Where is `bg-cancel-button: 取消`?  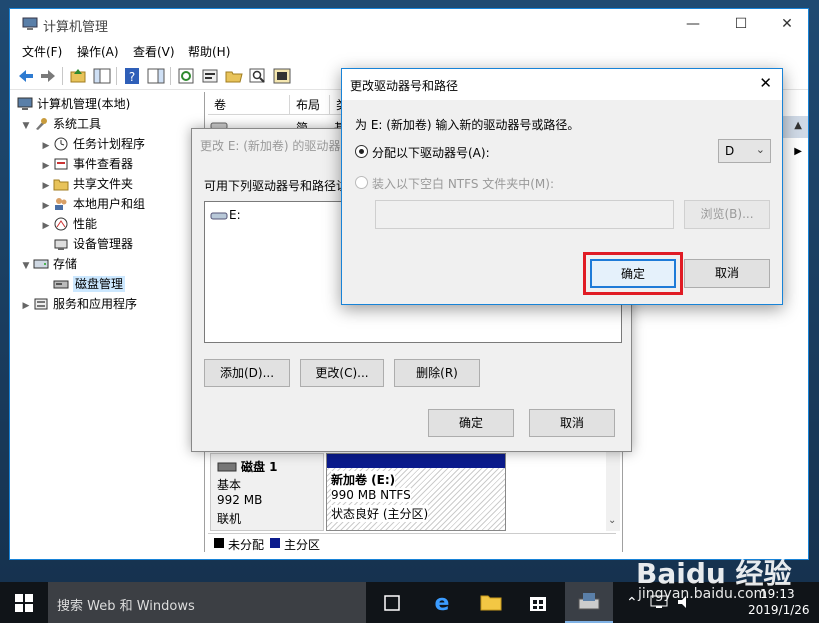
bg-cancel-button: 取消 is located at coordinates (572, 423).